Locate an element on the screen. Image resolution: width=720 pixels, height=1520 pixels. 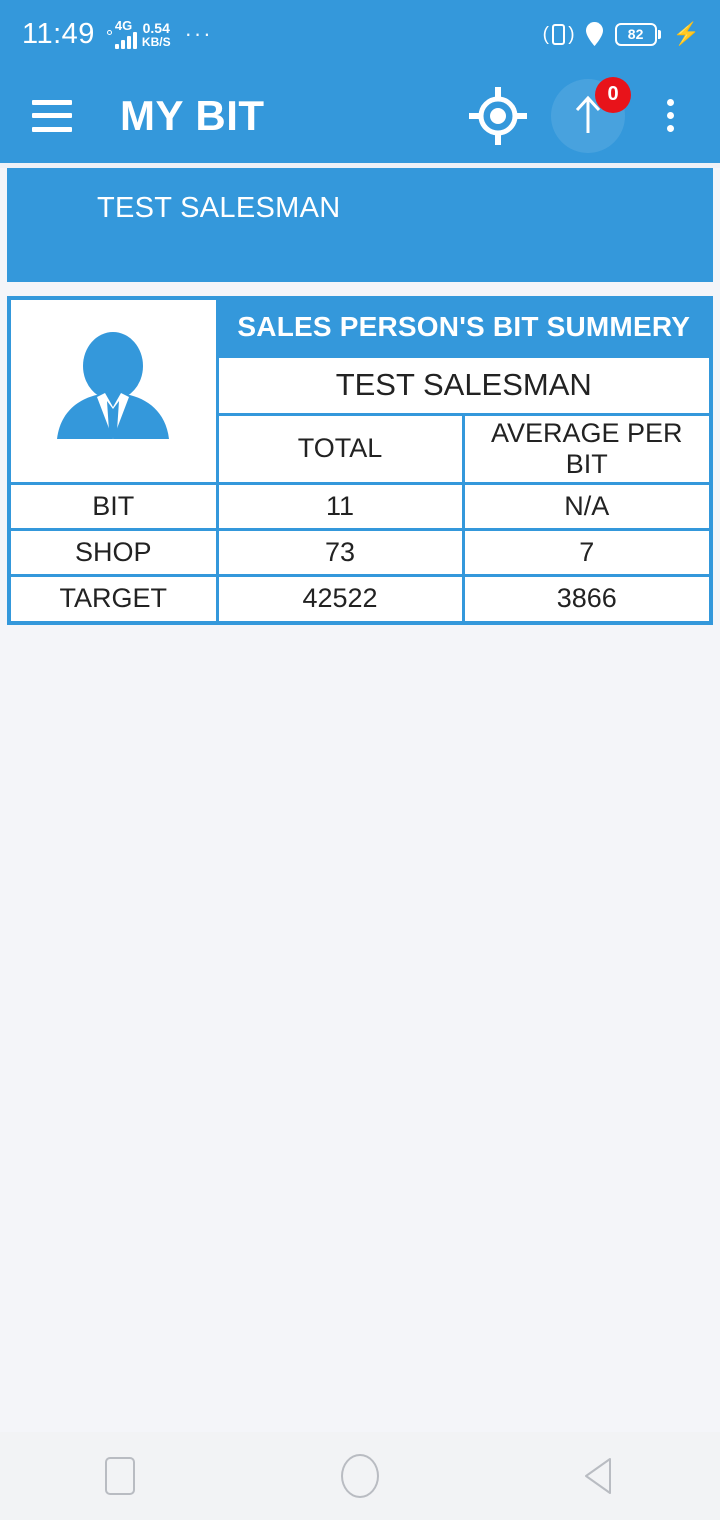
shop-total-value: 73 is located at coordinates (340, 552).